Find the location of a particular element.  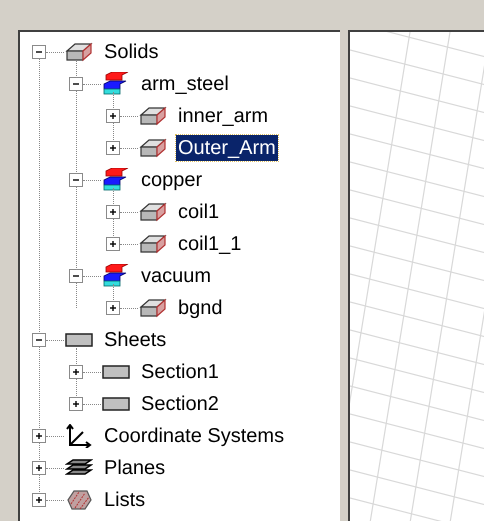

tree-item: coil1_1 is located at coordinates (210, 244).